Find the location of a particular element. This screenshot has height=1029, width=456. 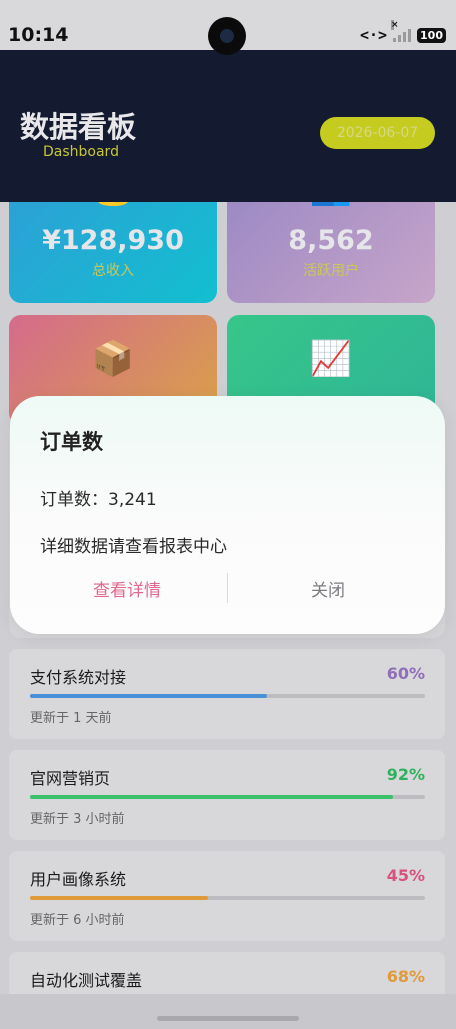

project-card: 支付系统对接 60% 更新于 1 天前 is located at coordinates (227, 694).